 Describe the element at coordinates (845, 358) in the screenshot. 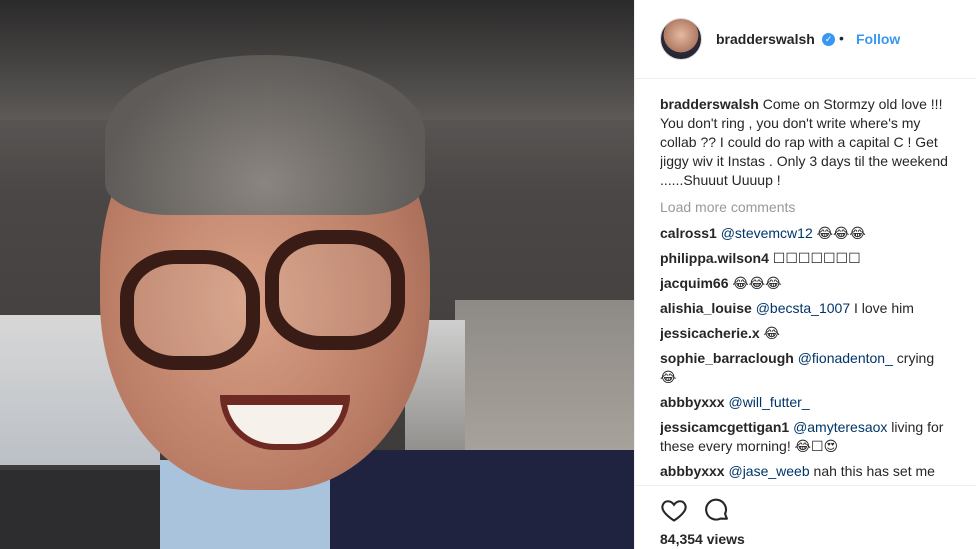

I see `comment-mention: @fionadenton_` at that location.